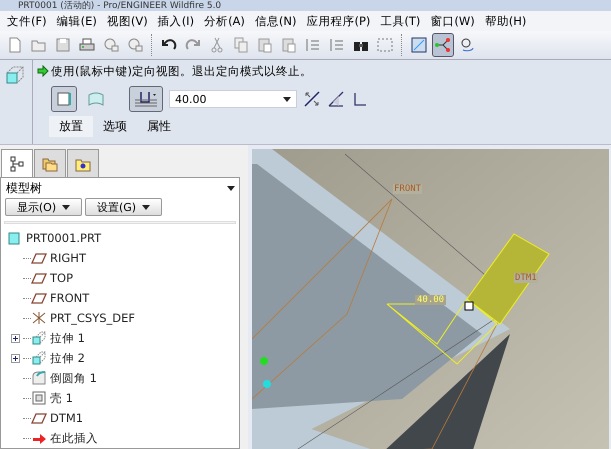 The image size is (611, 449). Describe the element at coordinates (43, 207) in the screenshot. I see `dropdown-button: 显示(O)` at that location.